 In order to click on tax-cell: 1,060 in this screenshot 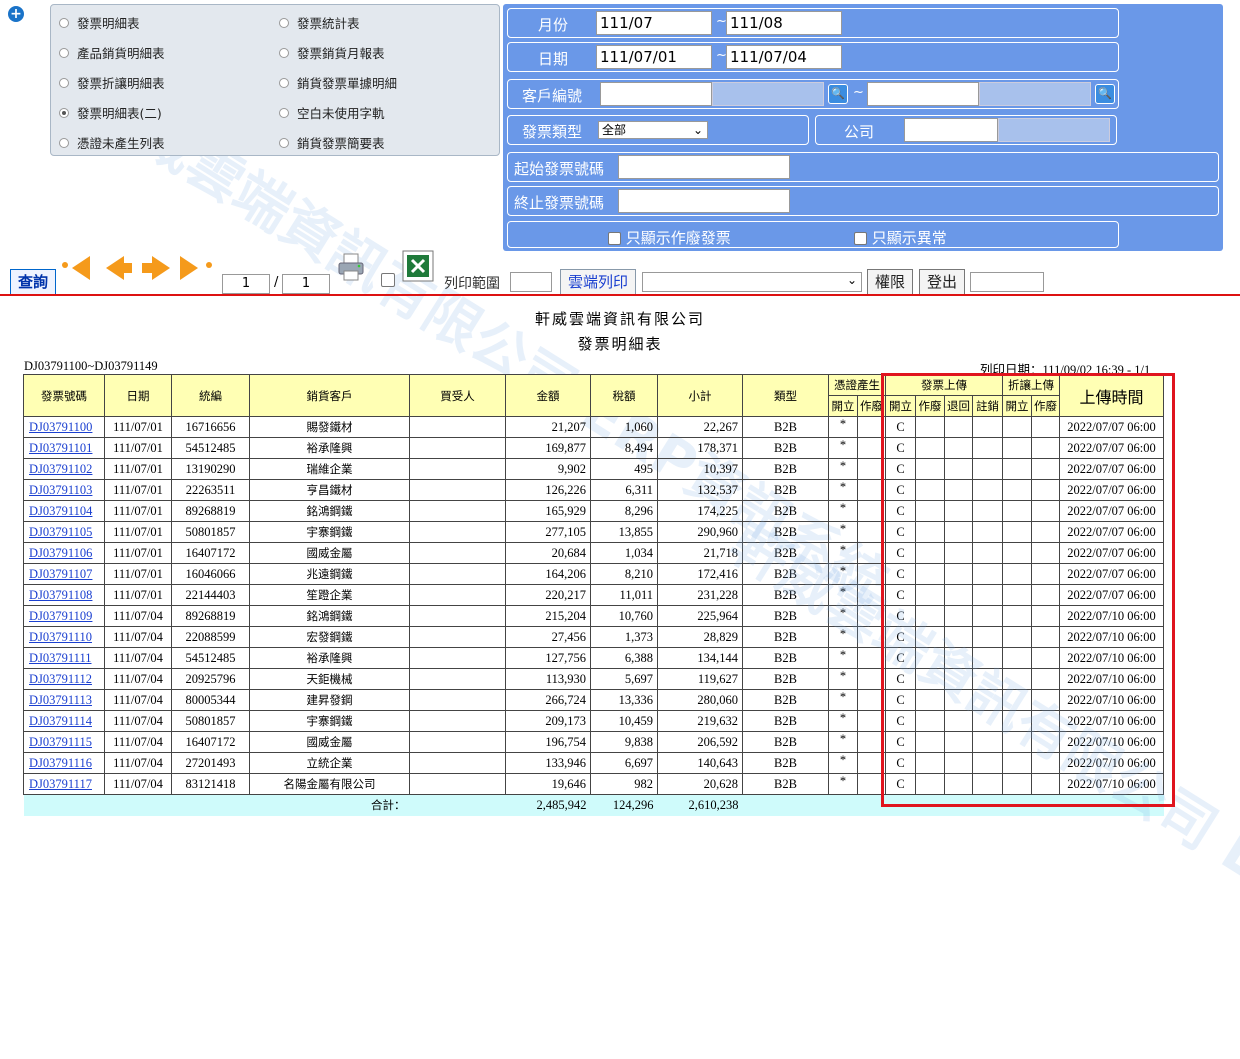, I will do `click(624, 427)`.